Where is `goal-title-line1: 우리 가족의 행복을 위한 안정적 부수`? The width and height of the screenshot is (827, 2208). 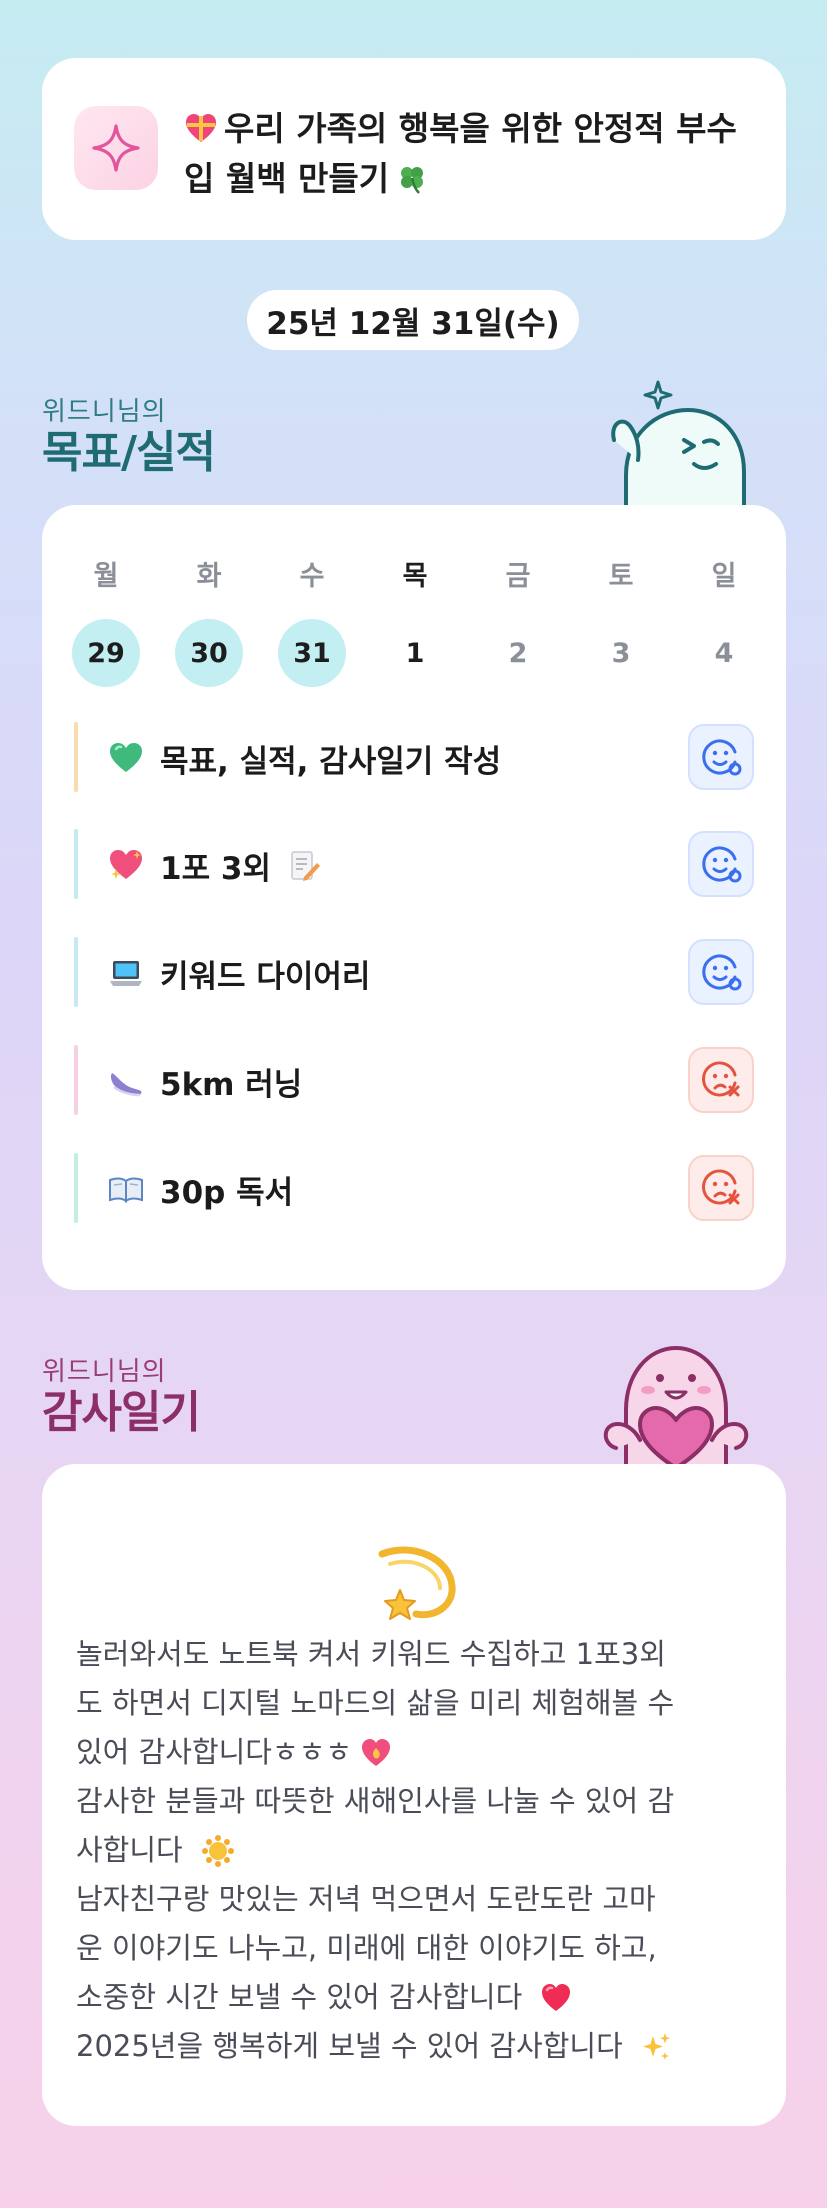
goal-title-line1: 우리 가족의 행복을 위한 안정적 부수 is located at coordinates (480, 128).